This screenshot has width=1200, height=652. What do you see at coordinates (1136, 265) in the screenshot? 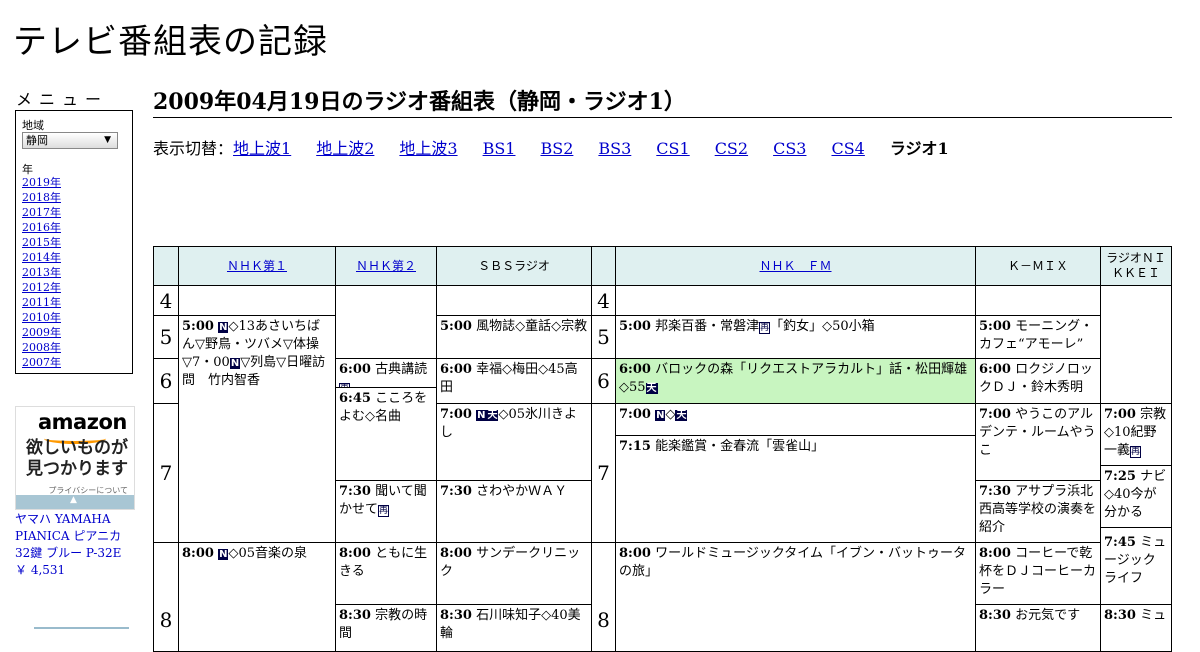
I see `station-name-nikkei: ラジオＮＩＫＫＥＩ` at bounding box center [1136, 265].